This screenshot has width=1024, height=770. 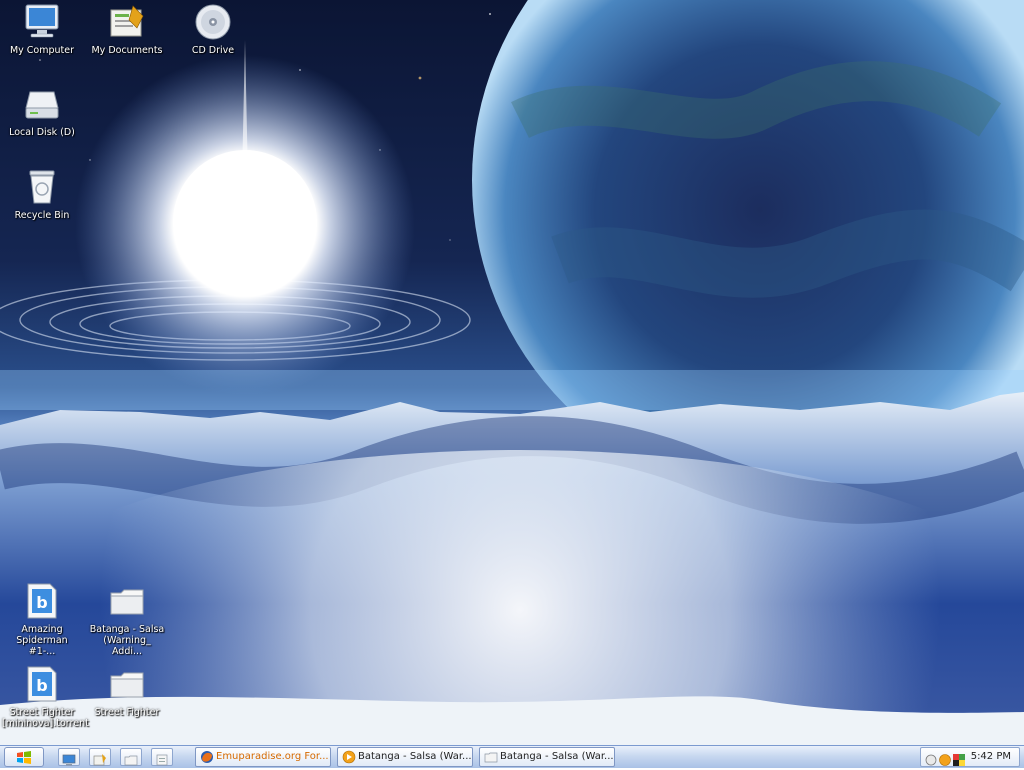 I want to click on windows-flag-tray-icon, so click(x=959, y=760).